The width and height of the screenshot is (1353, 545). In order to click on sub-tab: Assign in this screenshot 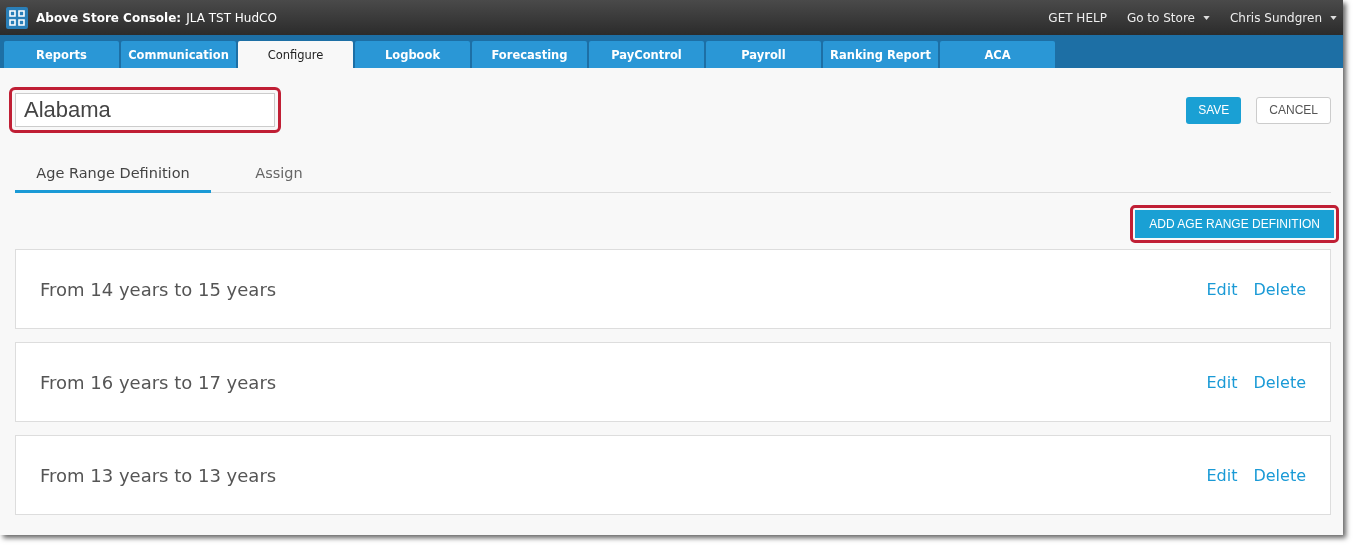, I will do `click(279, 175)`.